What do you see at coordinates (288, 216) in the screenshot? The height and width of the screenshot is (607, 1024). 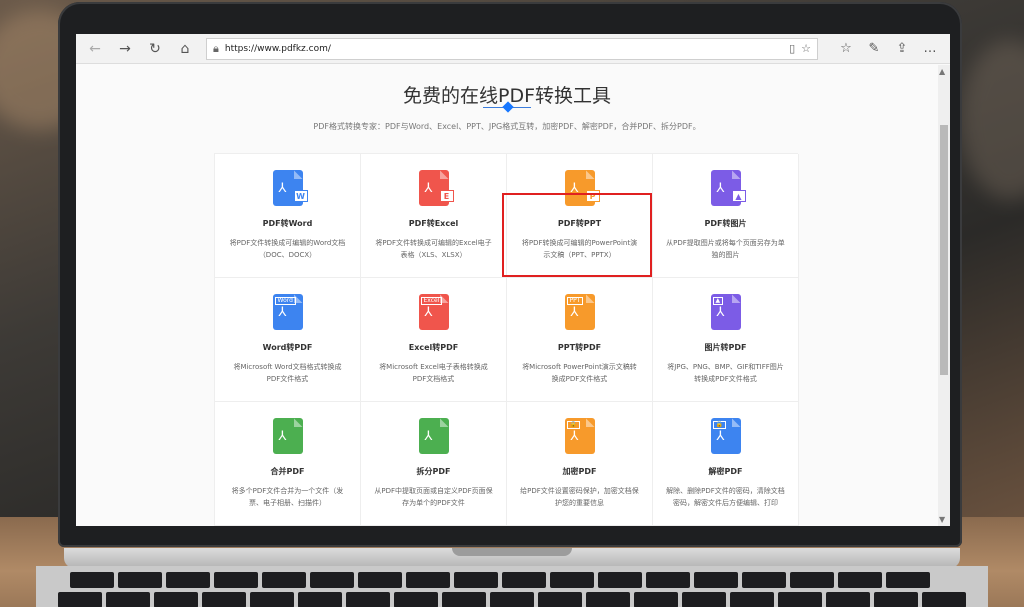 I see `tool-card: ⅄ W PDF转Word 将PDF文件转换成可编辑的Word文档（DOC、DOCX）` at bounding box center [288, 216].